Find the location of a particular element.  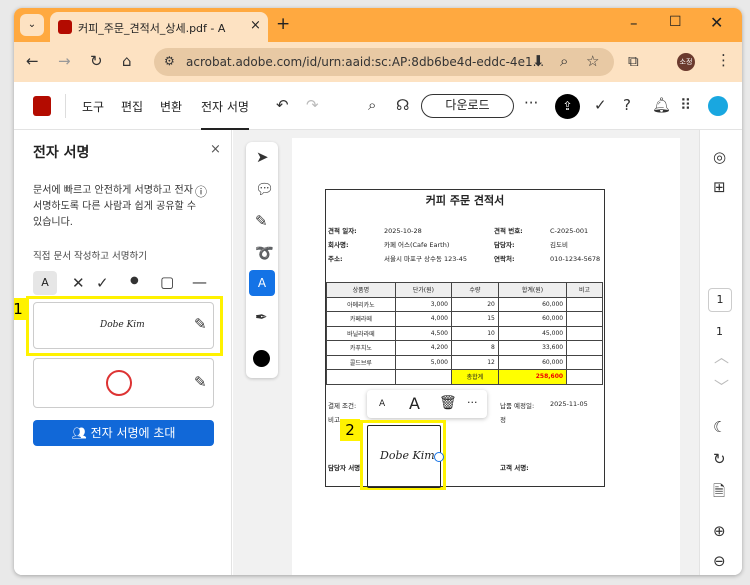

tool-strip: ➤ 💬︎ ✎ ➰ A ✒ is located at coordinates (262, 260).